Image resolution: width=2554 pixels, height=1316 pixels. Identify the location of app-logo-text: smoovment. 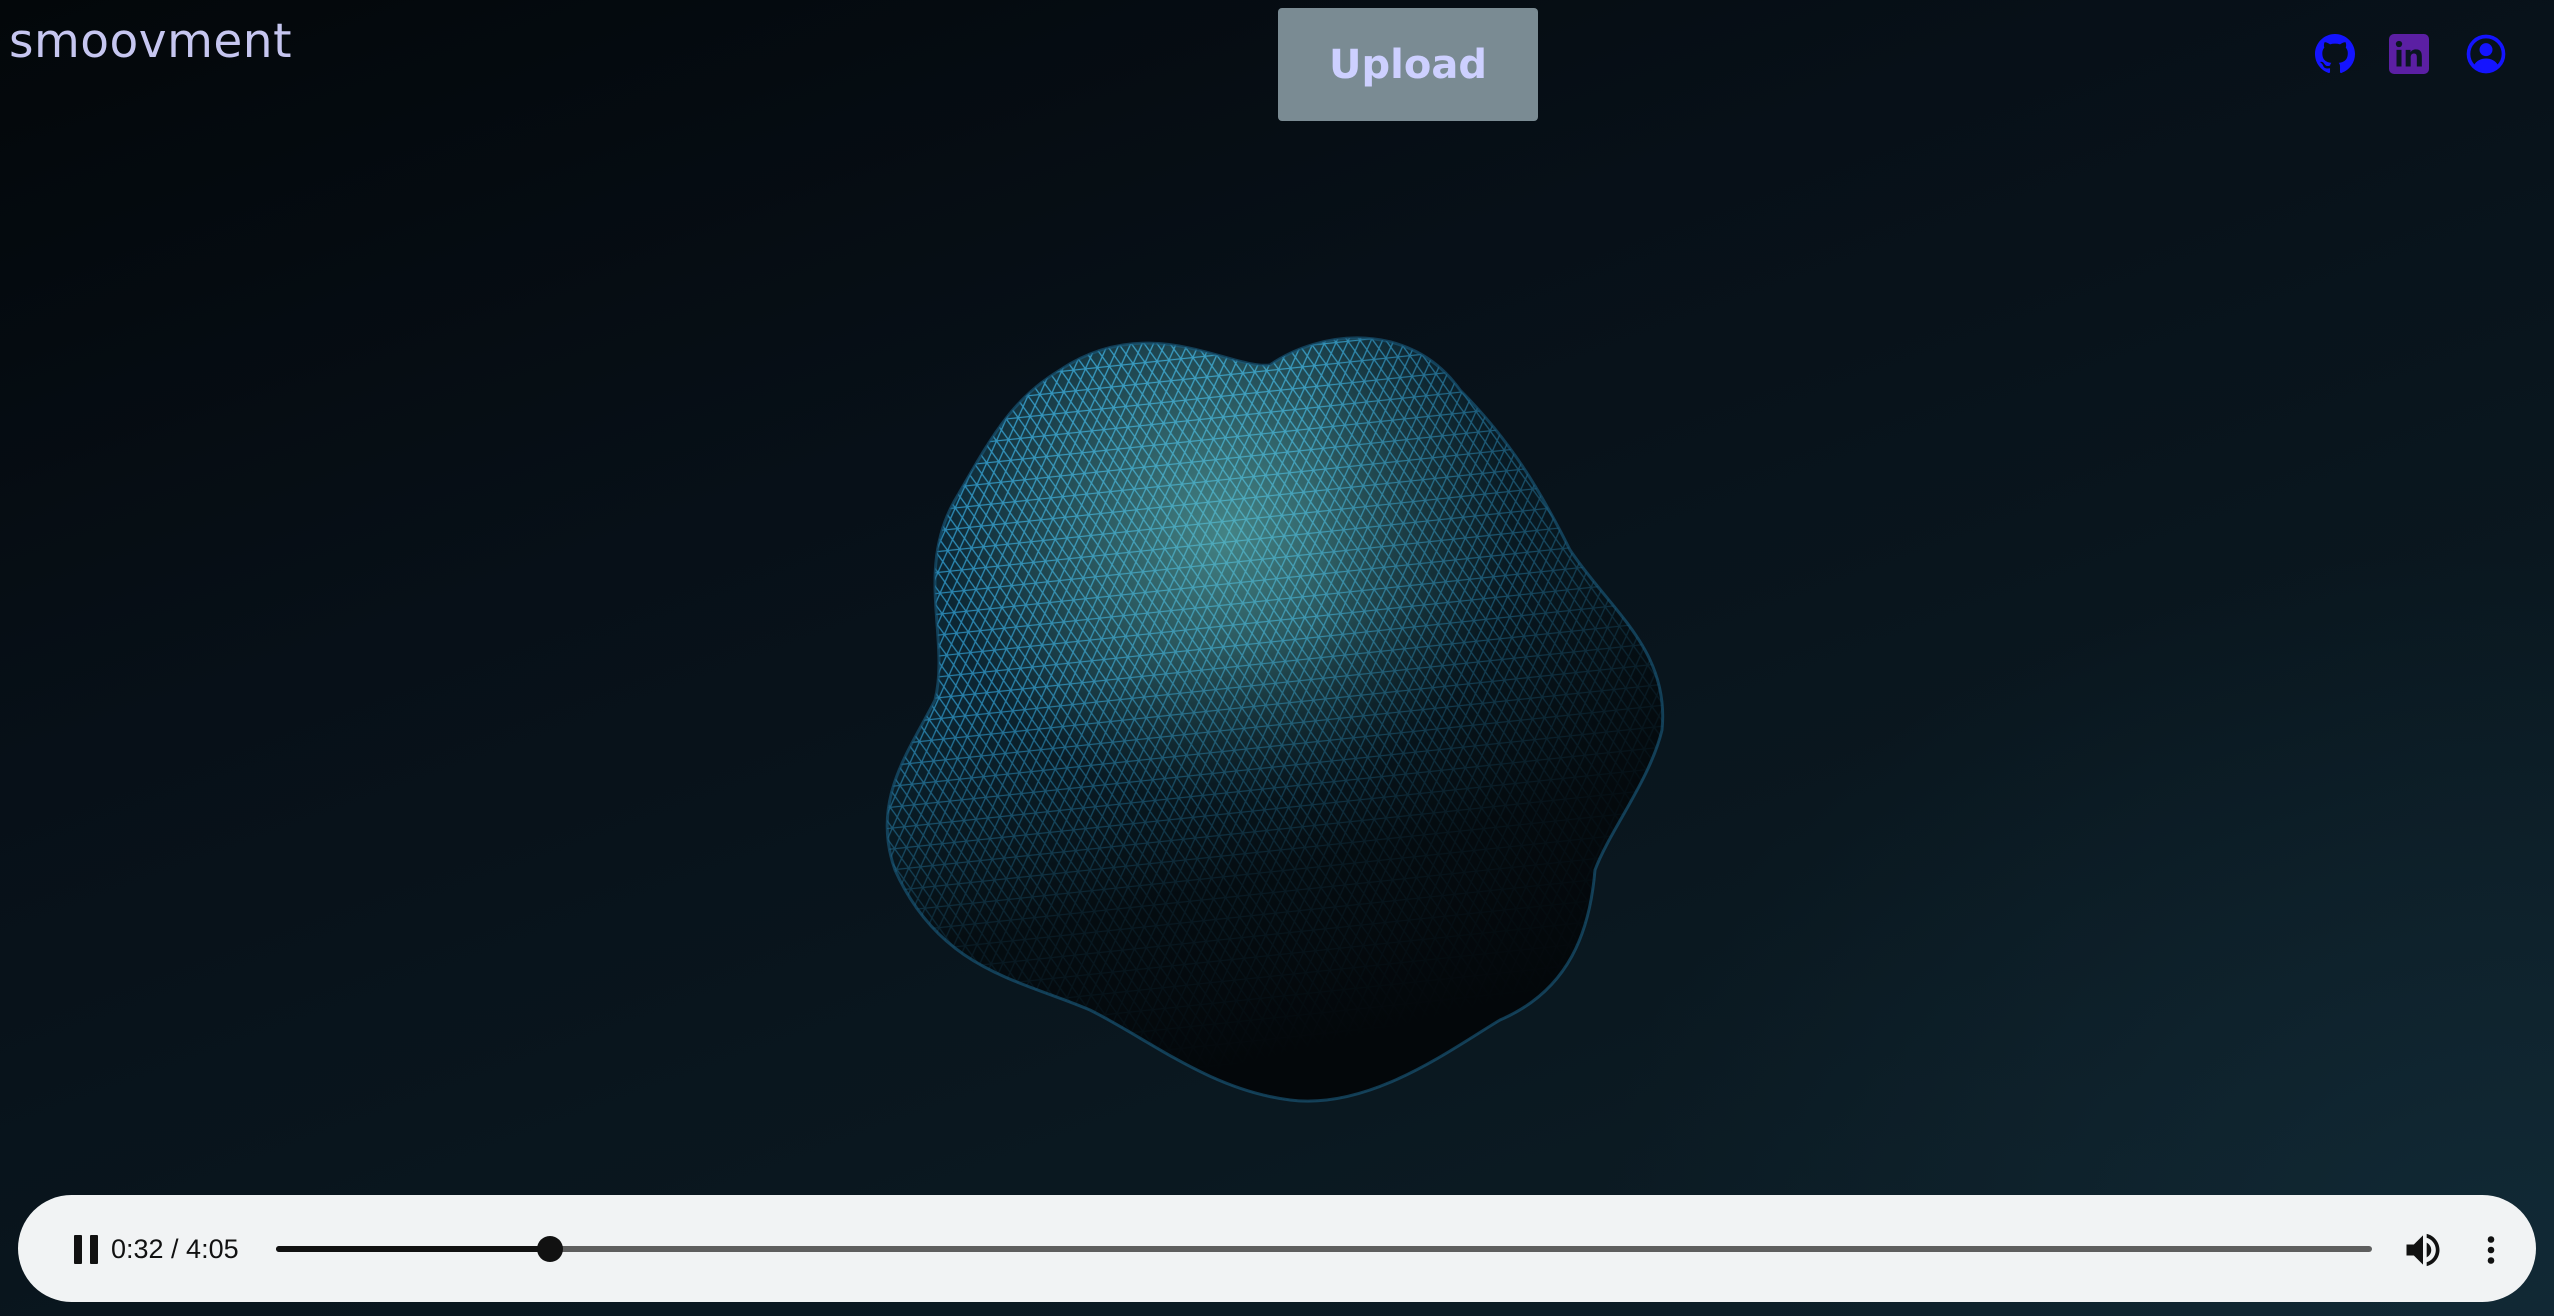
(151, 41).